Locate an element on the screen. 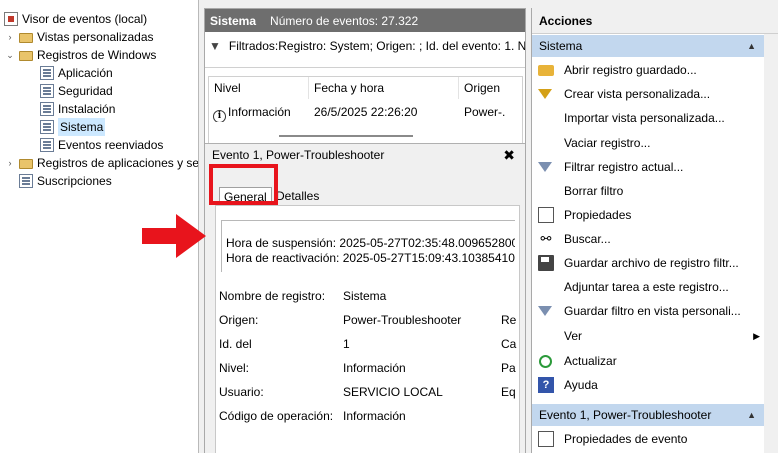  filter-icon: ▼ is located at coordinates (215, 46).